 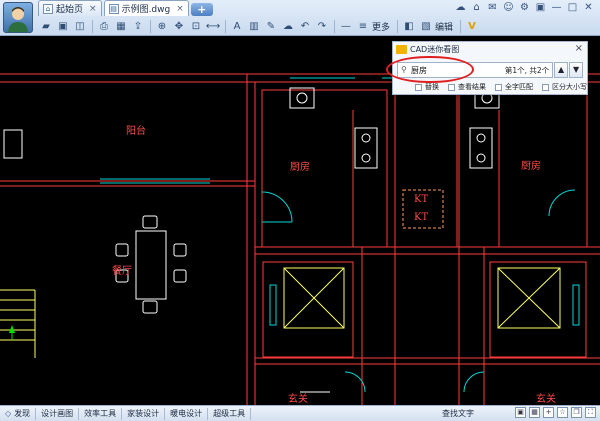 I want to click on vip-icon: V, so click(x=472, y=26).